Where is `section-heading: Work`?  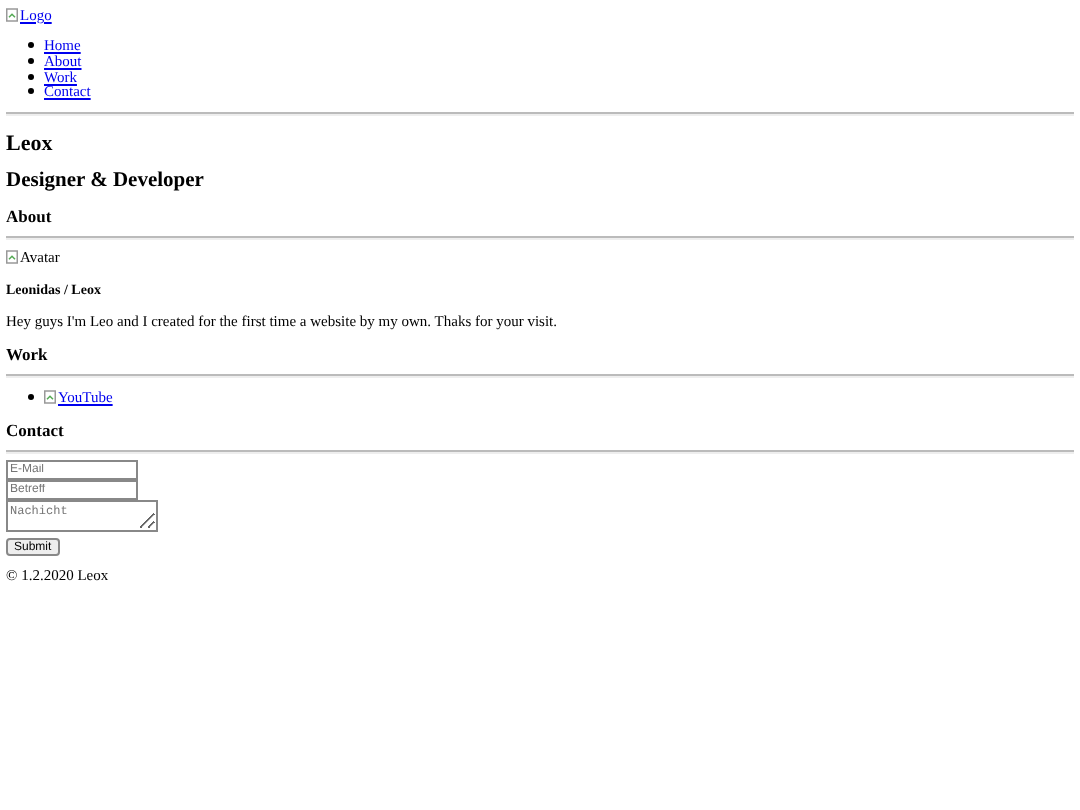 section-heading: Work is located at coordinates (28, 353).